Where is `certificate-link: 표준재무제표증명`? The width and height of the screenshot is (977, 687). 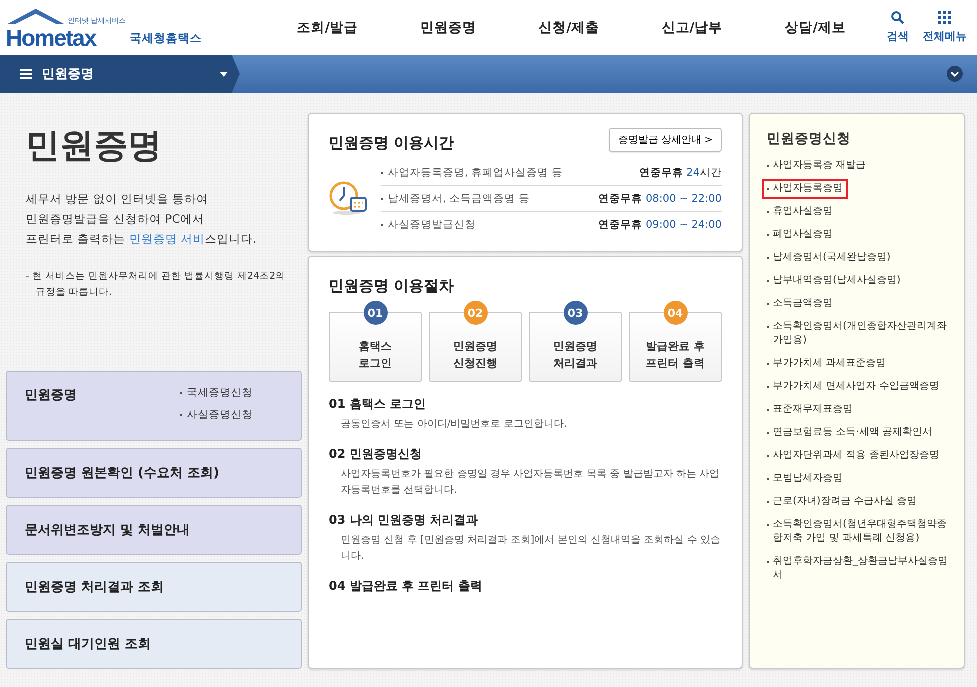 certificate-link: 표준재무제표증명 is located at coordinates (858, 410).